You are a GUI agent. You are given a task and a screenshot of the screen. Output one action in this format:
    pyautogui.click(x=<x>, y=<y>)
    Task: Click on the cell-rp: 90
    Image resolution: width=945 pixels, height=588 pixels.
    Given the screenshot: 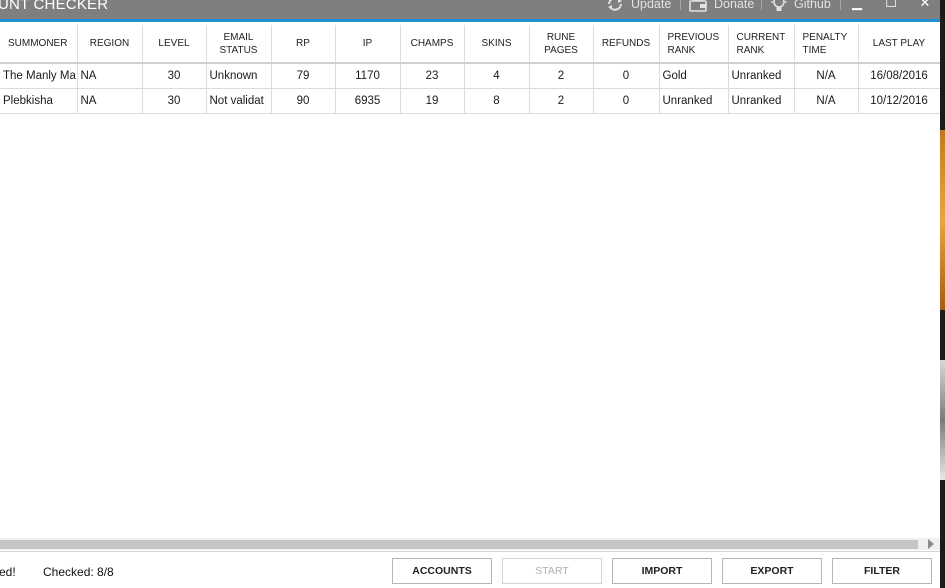 What is the action you would take?
    pyautogui.click(x=303, y=101)
    